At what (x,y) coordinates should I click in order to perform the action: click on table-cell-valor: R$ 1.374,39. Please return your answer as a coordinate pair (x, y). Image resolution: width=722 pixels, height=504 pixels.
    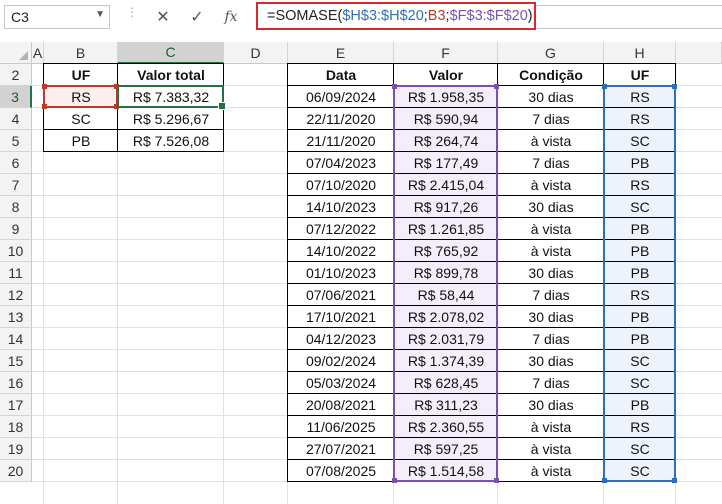
    Looking at the image, I should click on (446, 361).